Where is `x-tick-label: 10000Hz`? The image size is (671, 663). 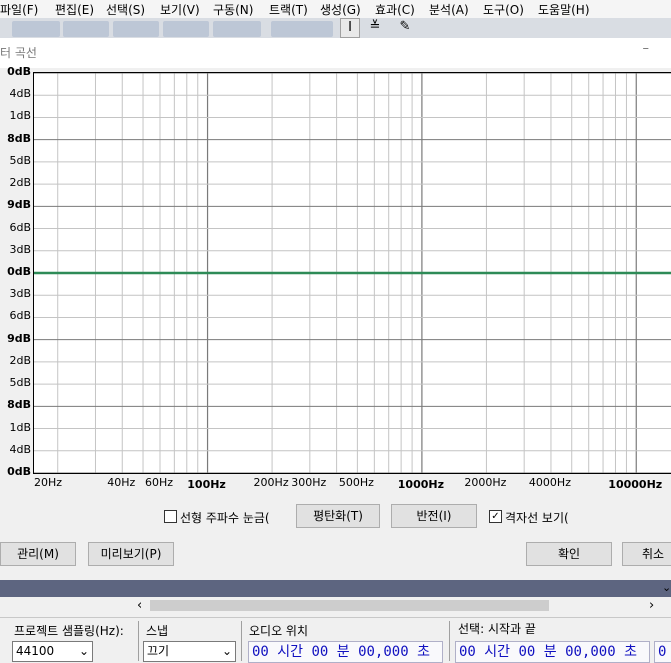
x-tick-label: 10000Hz is located at coordinates (635, 484).